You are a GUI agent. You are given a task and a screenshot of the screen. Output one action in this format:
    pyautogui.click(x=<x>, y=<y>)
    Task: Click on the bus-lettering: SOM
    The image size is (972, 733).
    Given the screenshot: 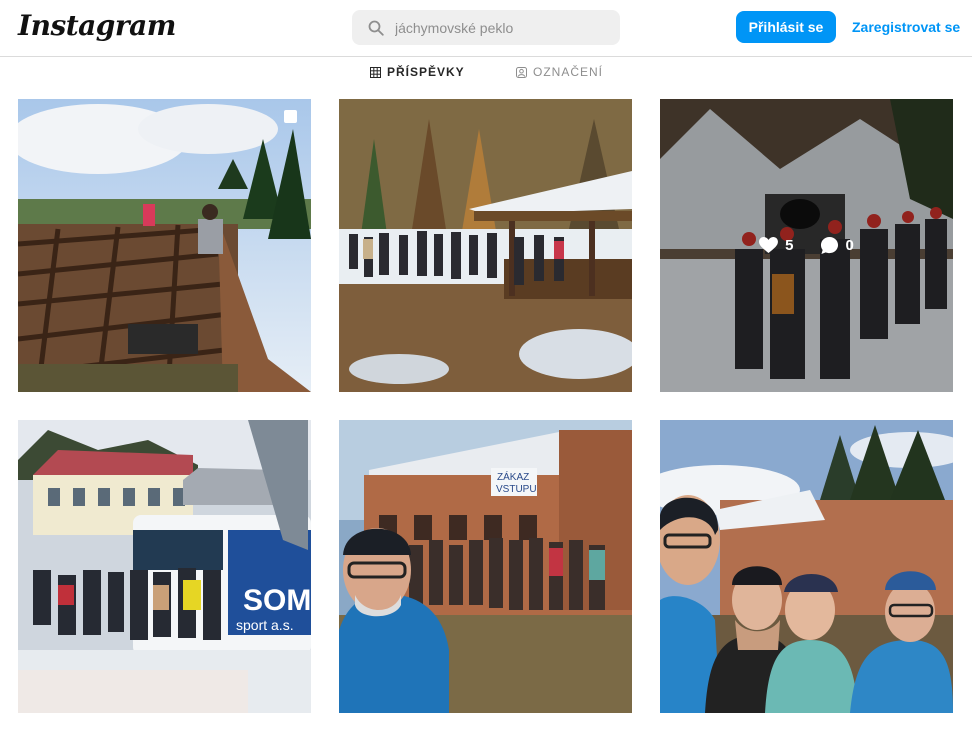 What is the action you would take?
    pyautogui.click(x=277, y=600)
    